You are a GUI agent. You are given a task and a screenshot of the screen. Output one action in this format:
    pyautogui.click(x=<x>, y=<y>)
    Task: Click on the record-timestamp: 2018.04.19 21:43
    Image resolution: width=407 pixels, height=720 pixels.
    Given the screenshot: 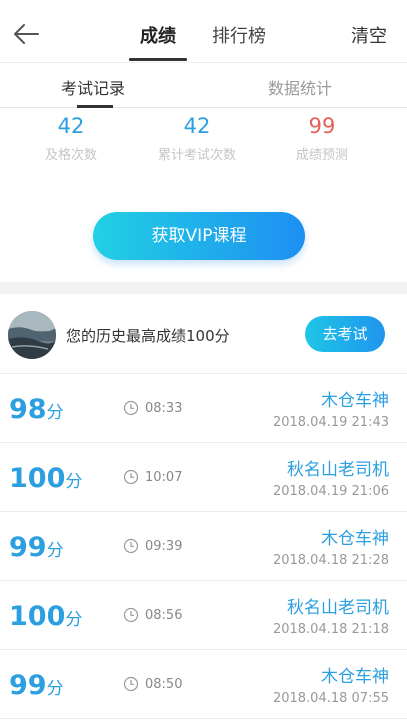 What is the action you would take?
    pyautogui.click(x=330, y=422)
    